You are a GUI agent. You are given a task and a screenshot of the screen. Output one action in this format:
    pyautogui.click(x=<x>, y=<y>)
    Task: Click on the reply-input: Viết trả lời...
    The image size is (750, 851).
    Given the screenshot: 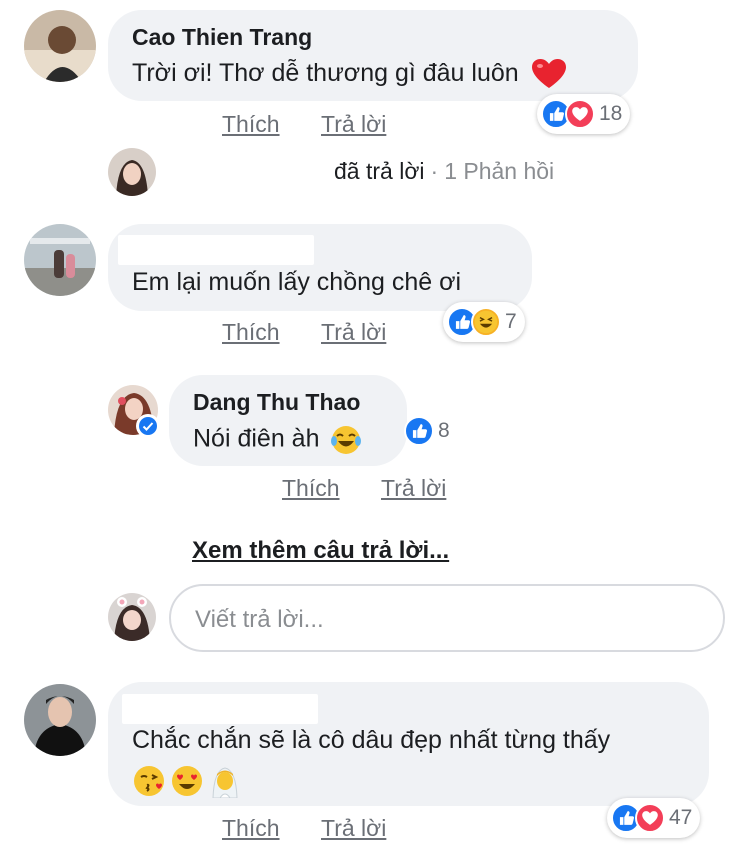 What is the action you would take?
    pyautogui.click(x=447, y=618)
    